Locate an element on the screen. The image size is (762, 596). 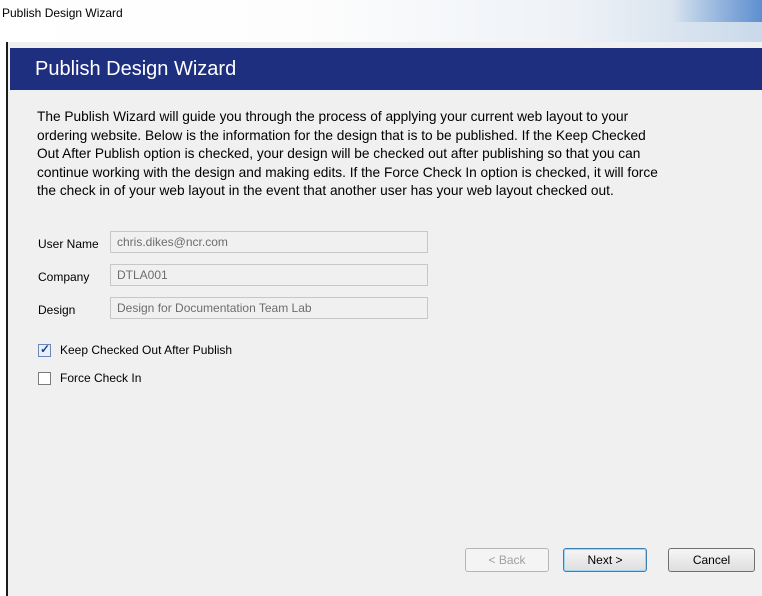
company-field: DTLA001 is located at coordinates (269, 275).